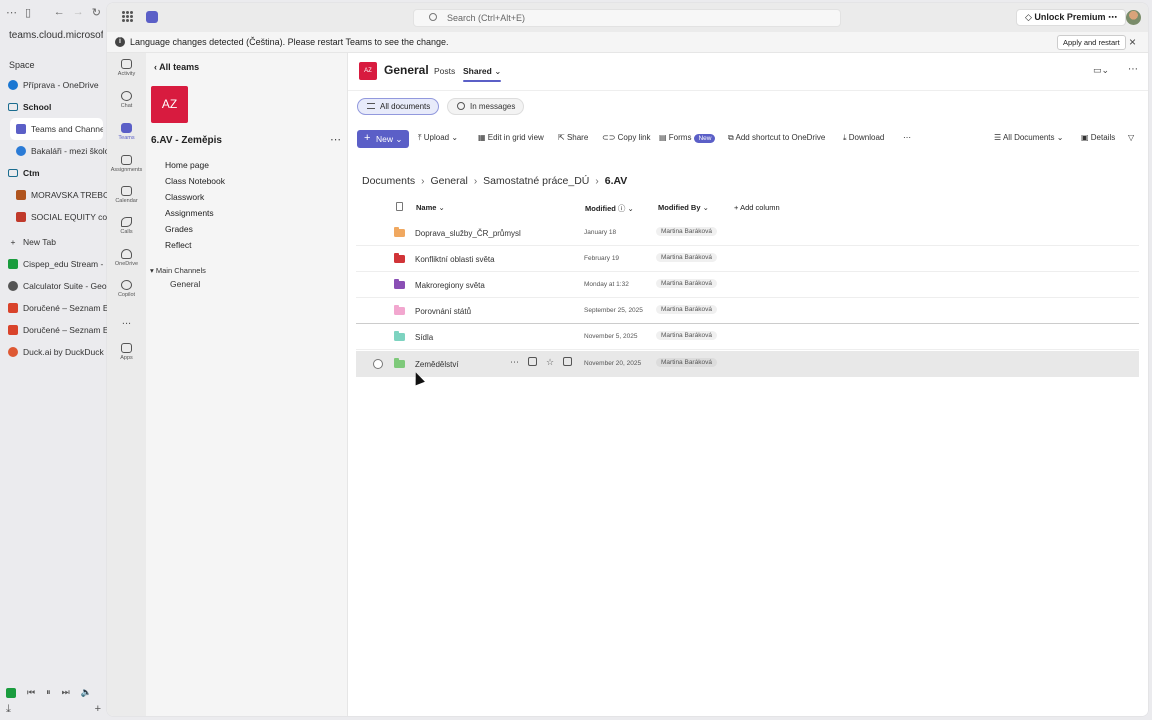 The image size is (1152, 720). I want to click on pause-icon: ⏸, so click(48, 692).